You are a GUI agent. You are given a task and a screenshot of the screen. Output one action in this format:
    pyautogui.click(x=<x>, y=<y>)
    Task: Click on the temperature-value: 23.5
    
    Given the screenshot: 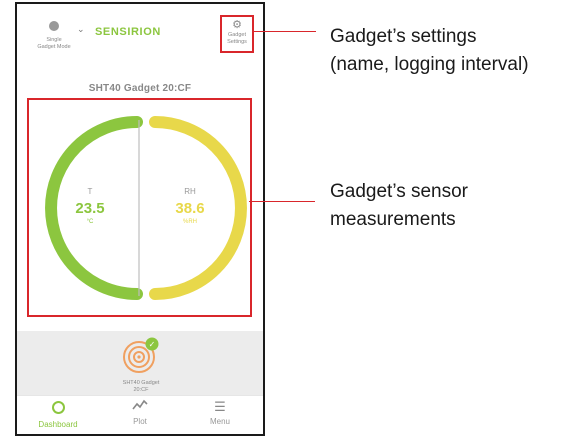 What is the action you would take?
    pyautogui.click(x=90, y=208)
    